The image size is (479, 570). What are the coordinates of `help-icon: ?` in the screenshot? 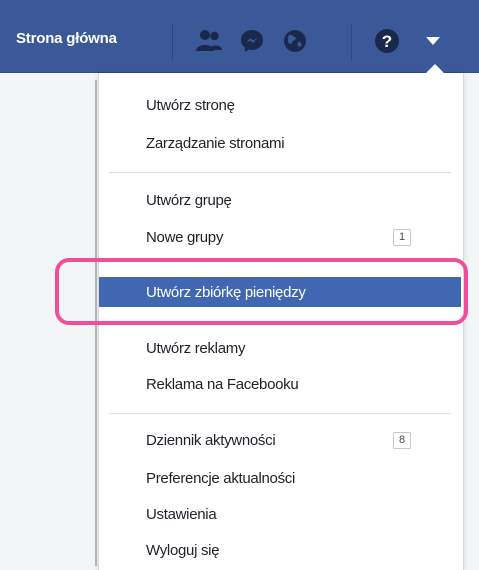 It's located at (387, 41).